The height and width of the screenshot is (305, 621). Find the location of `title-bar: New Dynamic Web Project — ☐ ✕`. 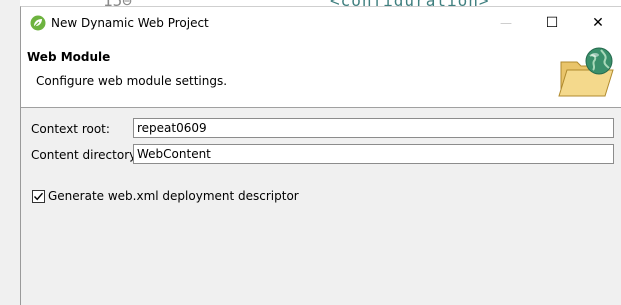

title-bar: New Dynamic Web Project — ☐ ✕ is located at coordinates (321, 23).